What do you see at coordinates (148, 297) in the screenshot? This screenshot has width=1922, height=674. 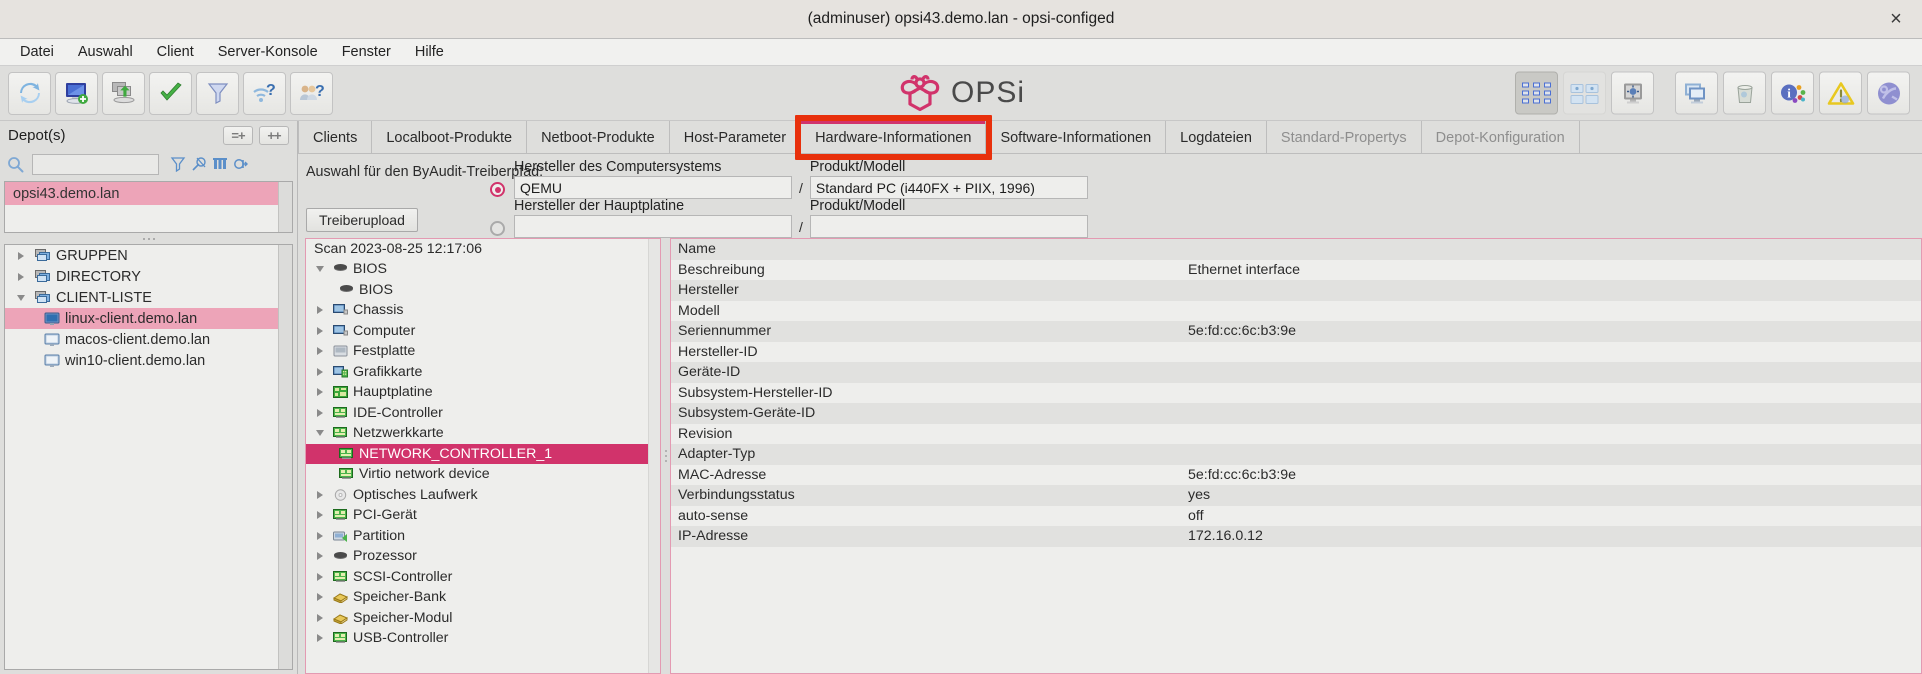 I see `tree-item-client-liste: CLIENT-LISTE` at bounding box center [148, 297].